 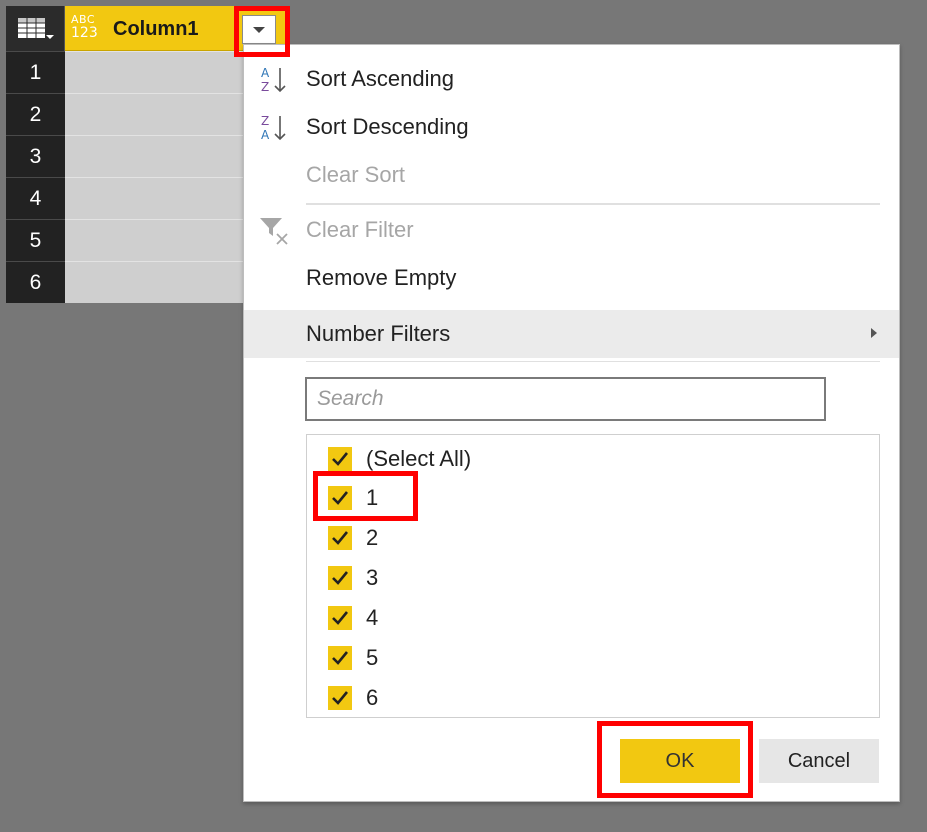 I want to click on row-number: 4, so click(x=35, y=198).